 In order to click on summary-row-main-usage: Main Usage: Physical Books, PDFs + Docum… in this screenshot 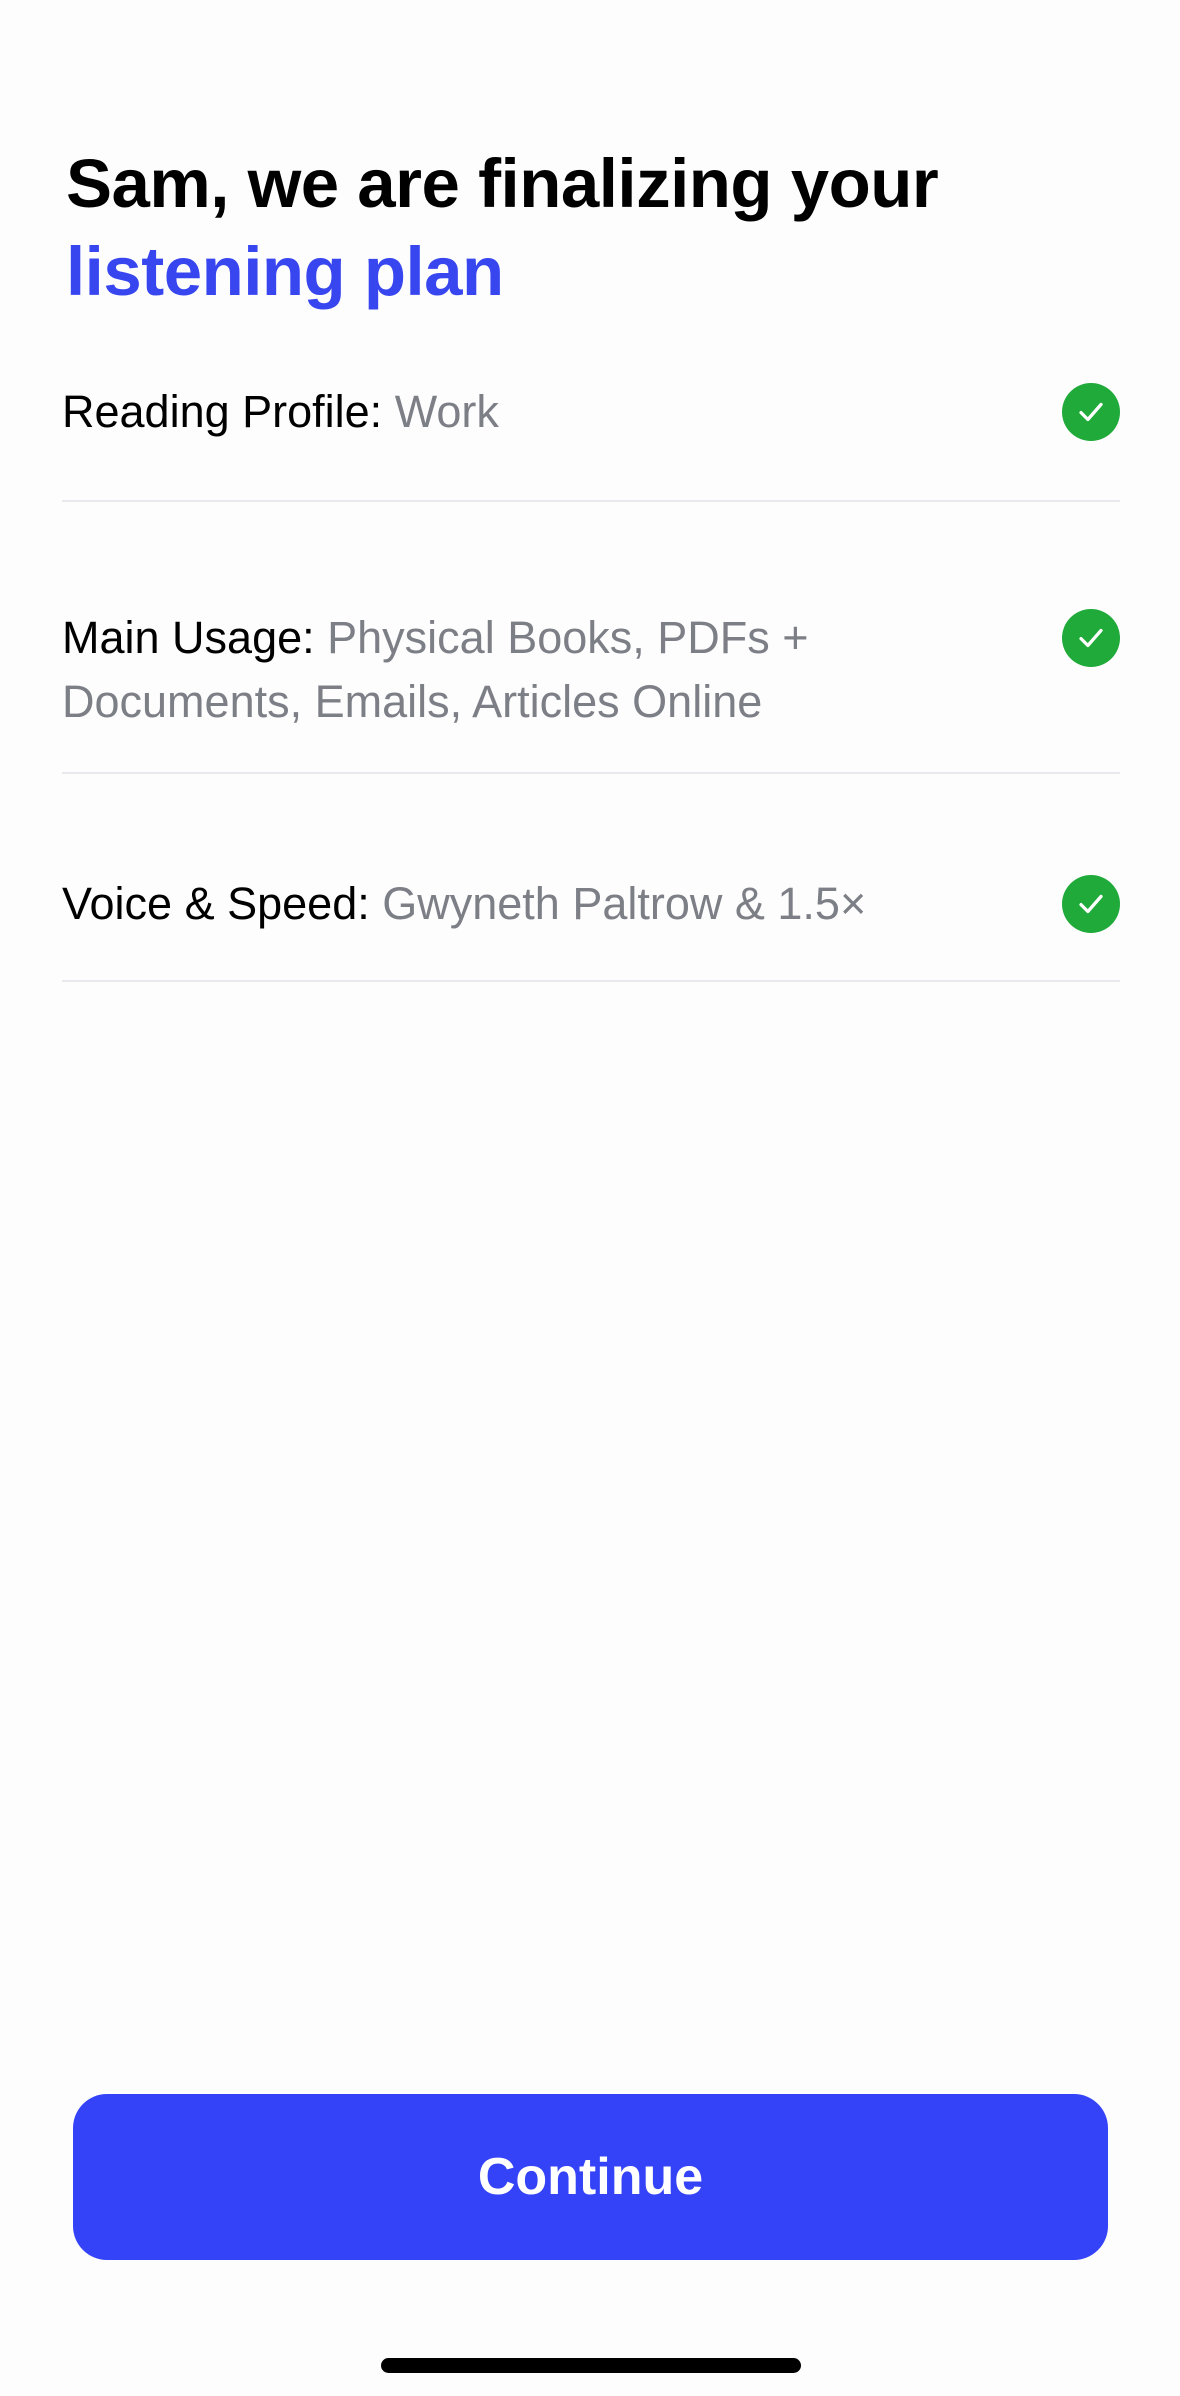, I will do `click(591, 638)`.